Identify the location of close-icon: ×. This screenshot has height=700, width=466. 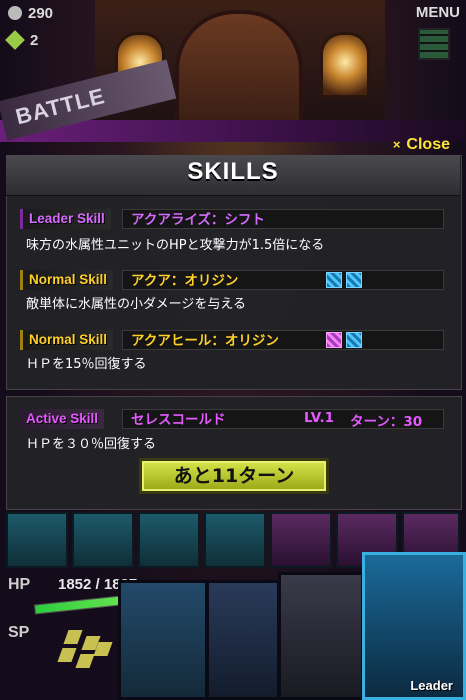
(397, 144).